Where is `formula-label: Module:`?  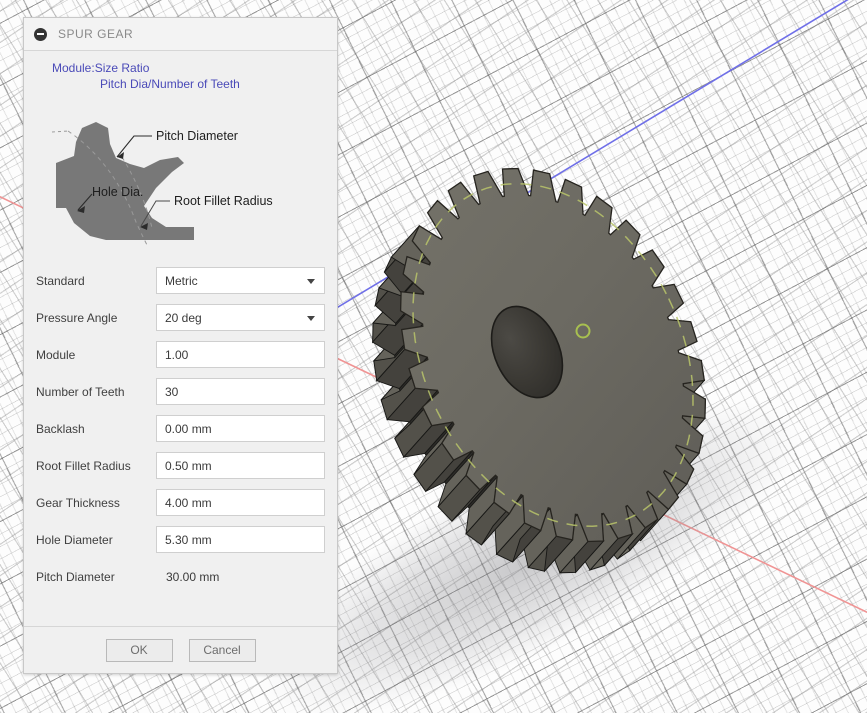 formula-label: Module: is located at coordinates (73, 68).